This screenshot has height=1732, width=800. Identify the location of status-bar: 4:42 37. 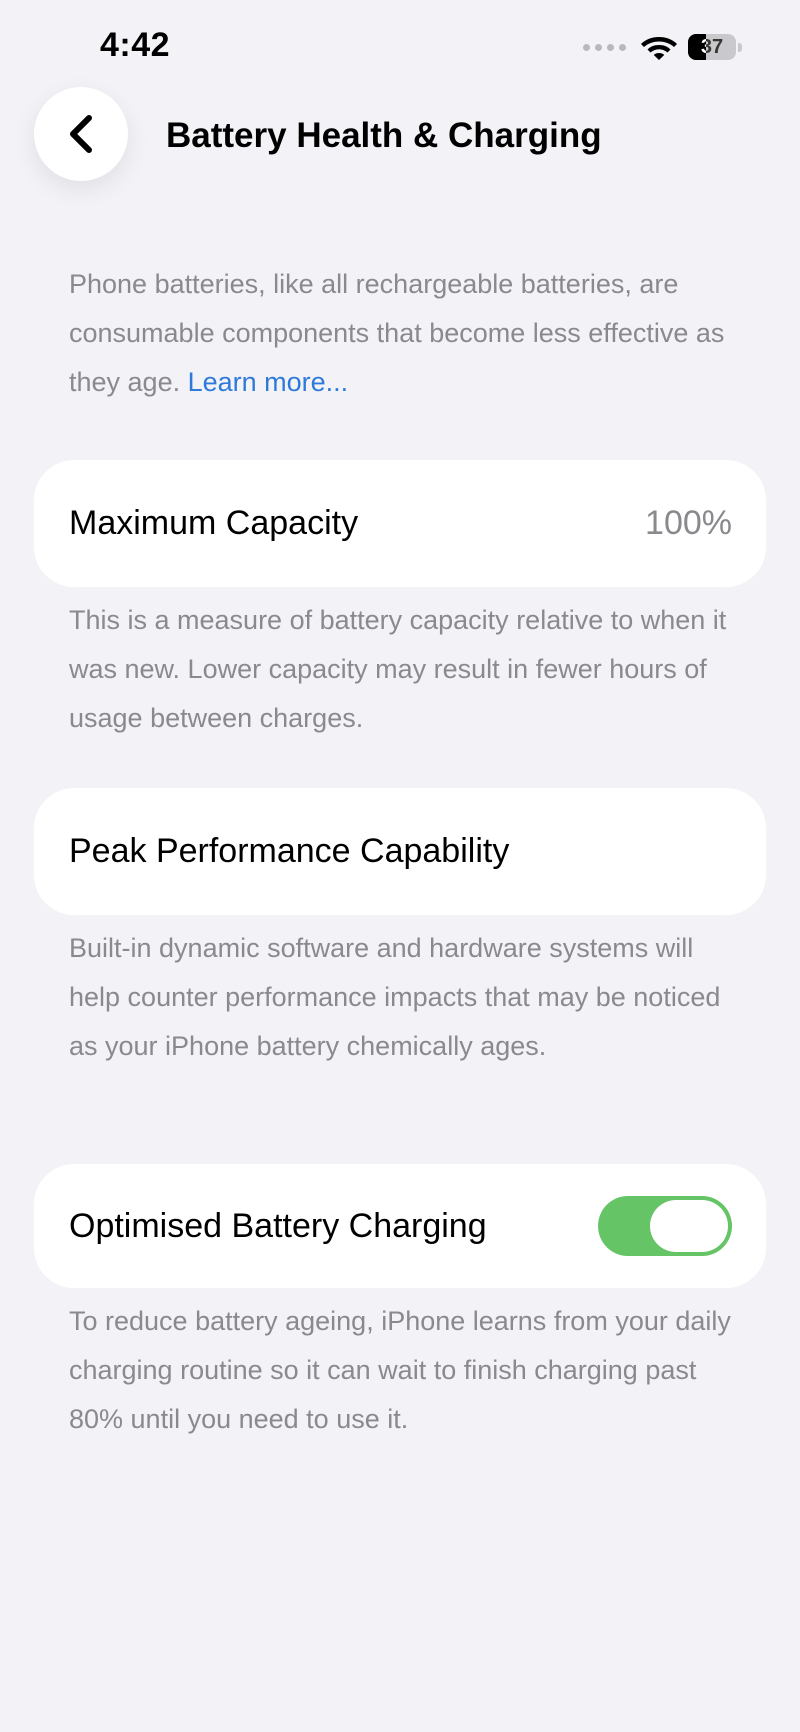
(400, 45).